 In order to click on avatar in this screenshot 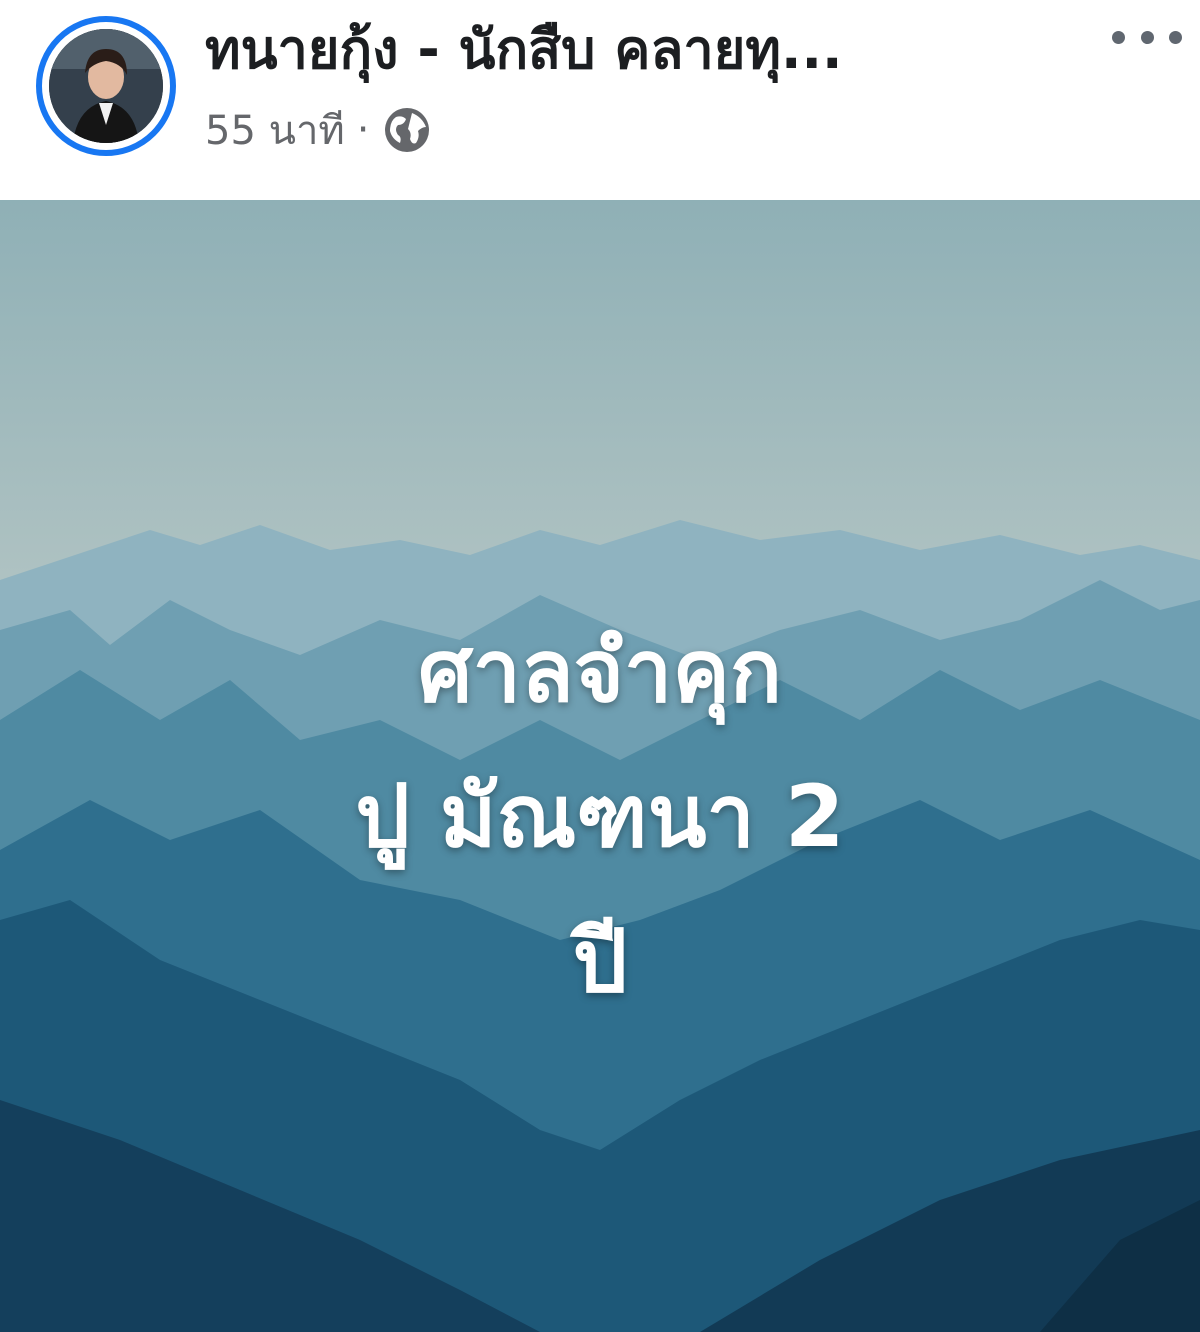, I will do `click(106, 86)`.